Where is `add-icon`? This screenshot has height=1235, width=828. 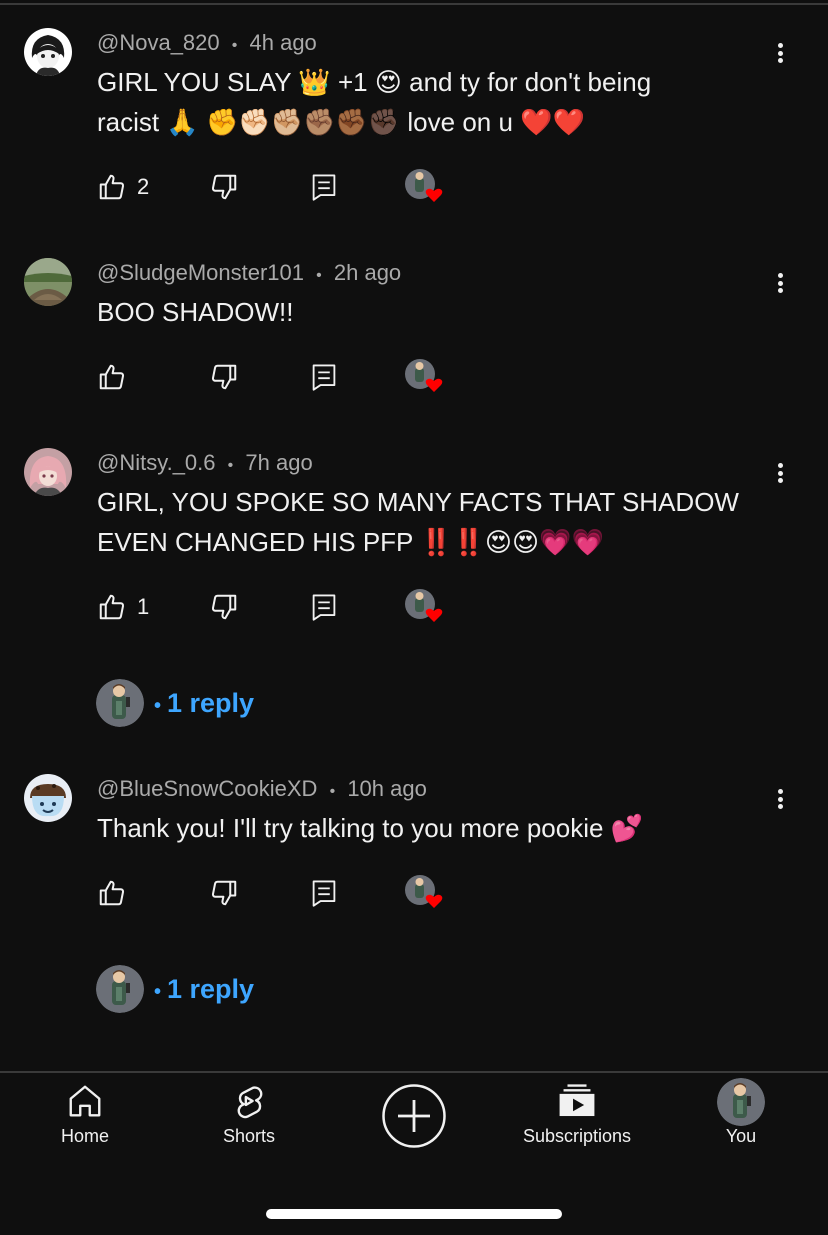
add-icon is located at coordinates (414, 1116).